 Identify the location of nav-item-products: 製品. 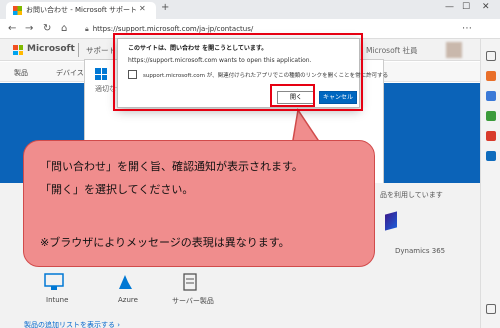
(21, 73).